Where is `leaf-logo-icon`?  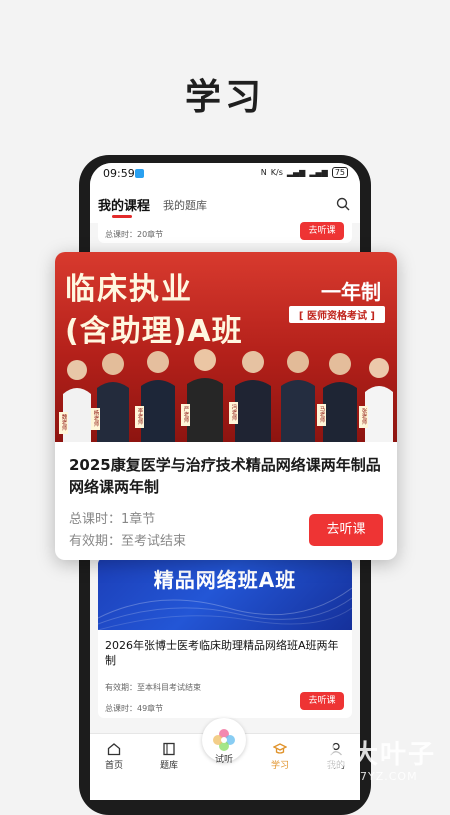
leaf-logo-icon is located at coordinates (325, 759).